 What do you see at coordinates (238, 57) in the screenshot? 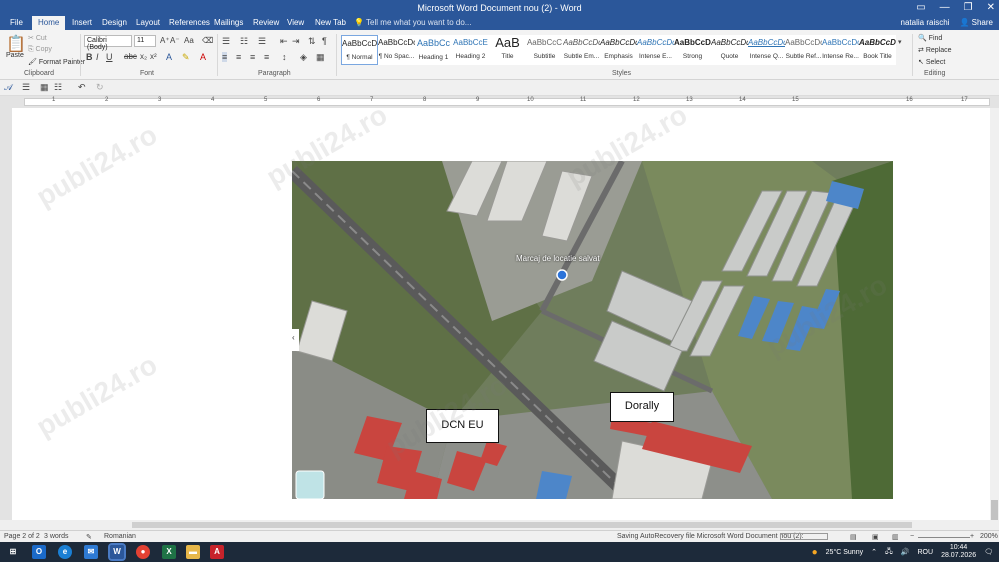
I see `align-center-icon: ≡` at bounding box center [238, 57].